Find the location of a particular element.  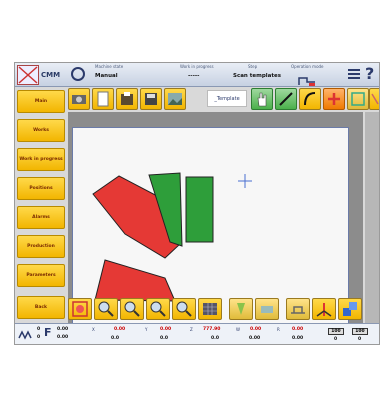

hand-icon is located at coordinates (262, 99).